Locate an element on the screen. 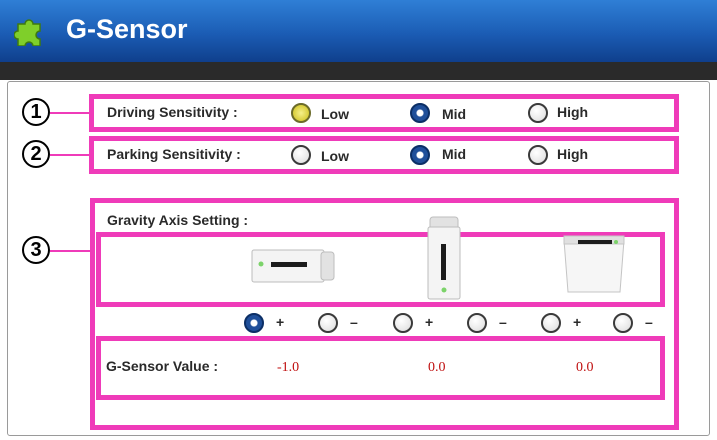  title-shadow-bar is located at coordinates (358, 71).